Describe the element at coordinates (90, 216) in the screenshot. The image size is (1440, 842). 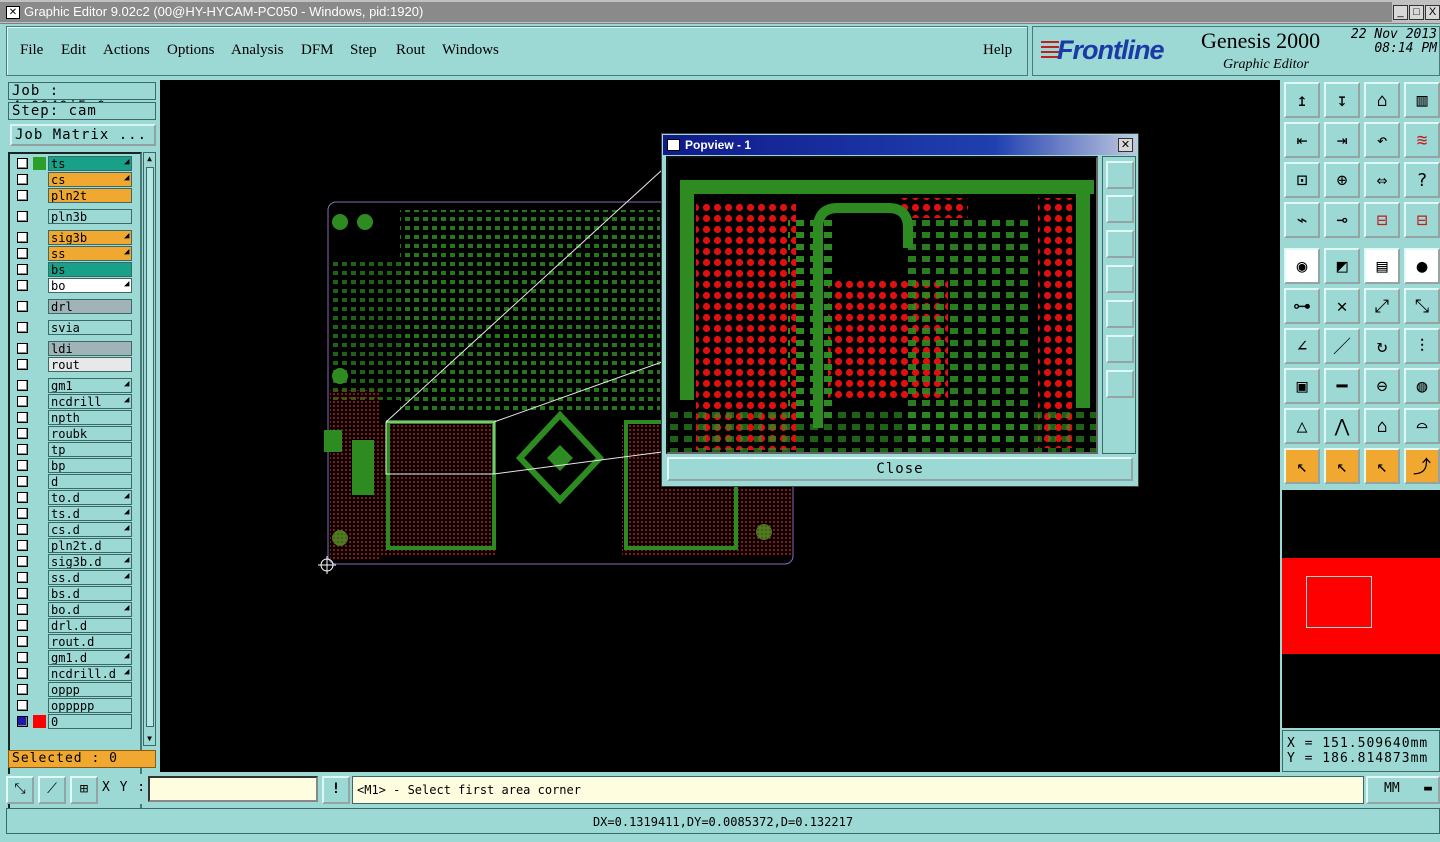
I see `layer-name: pln3b` at that location.